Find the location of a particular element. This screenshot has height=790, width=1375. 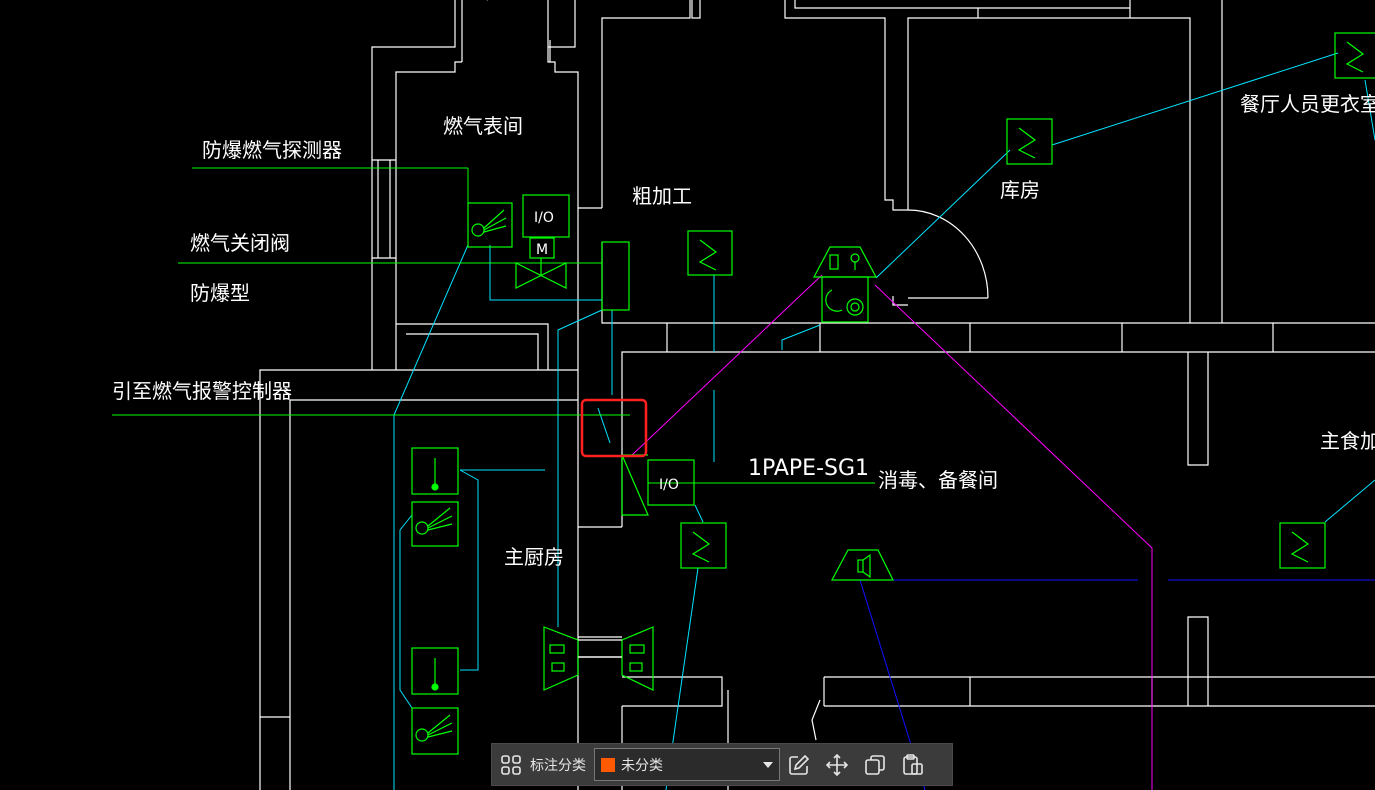

junction-box is located at coordinates (615, 276).